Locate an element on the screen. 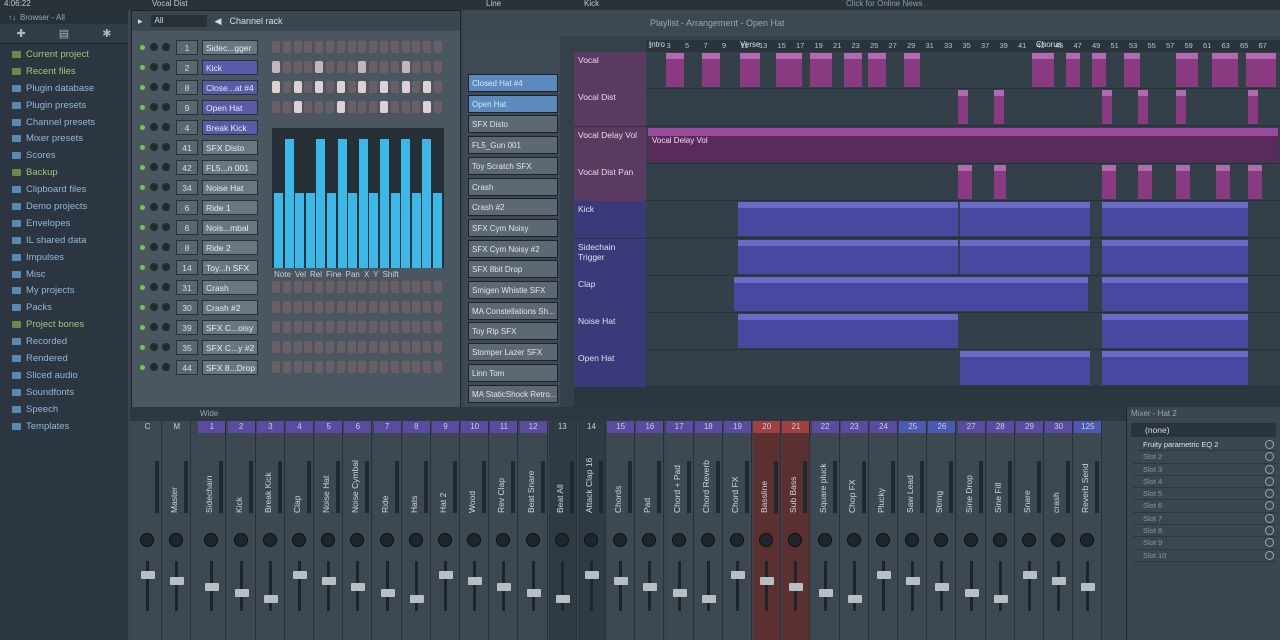  pattern-item: SFX 8bit Drop is located at coordinates (513, 269).